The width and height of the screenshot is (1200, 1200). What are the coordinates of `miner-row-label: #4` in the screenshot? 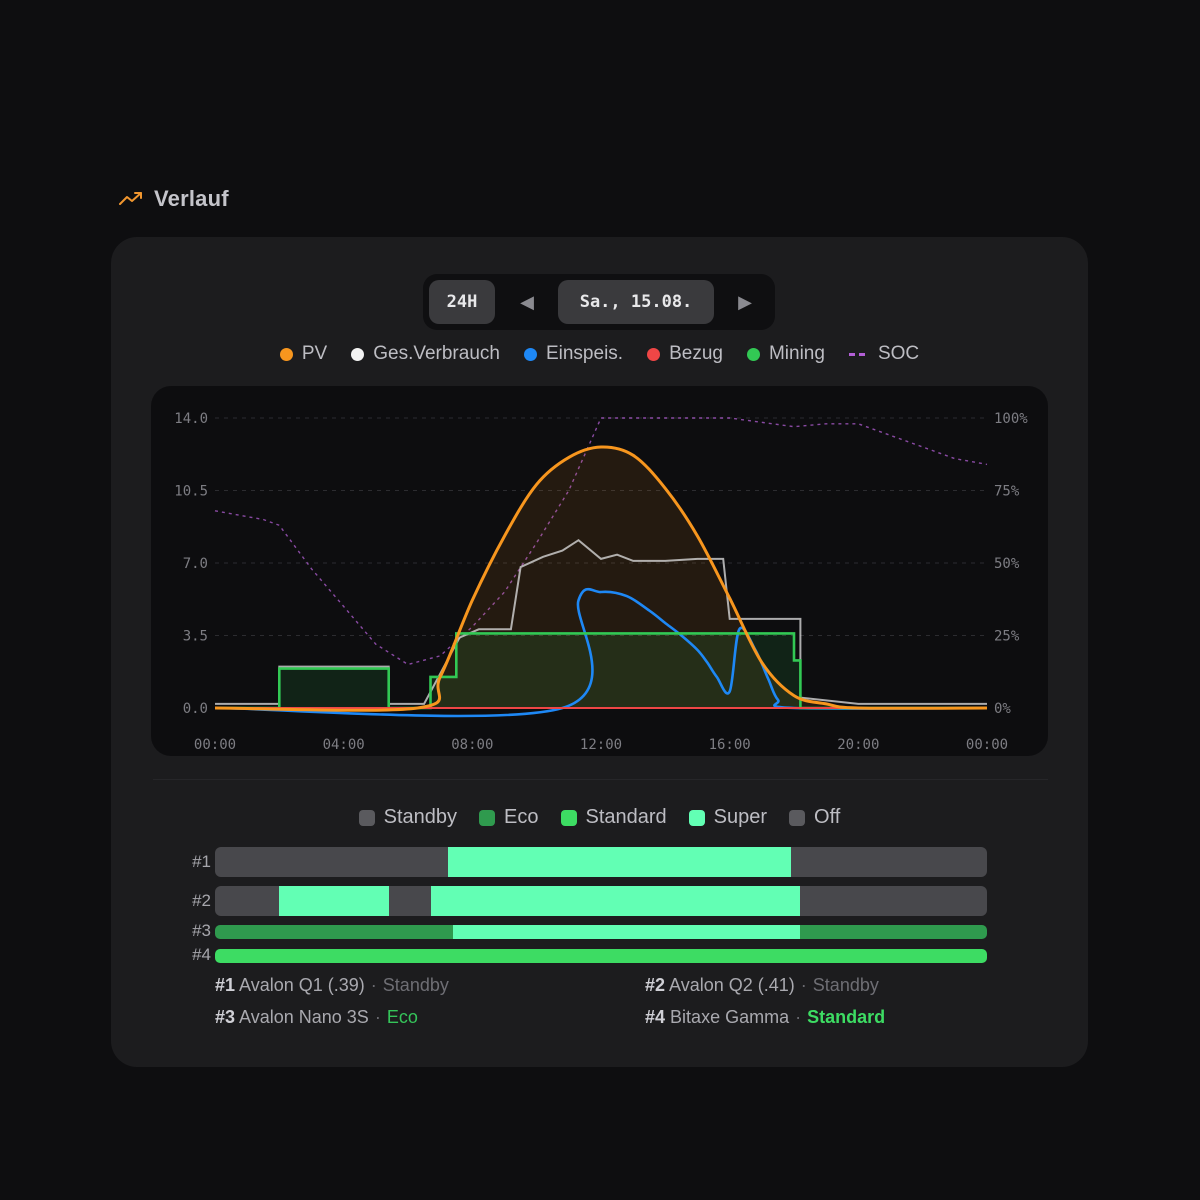 It's located at (201, 954).